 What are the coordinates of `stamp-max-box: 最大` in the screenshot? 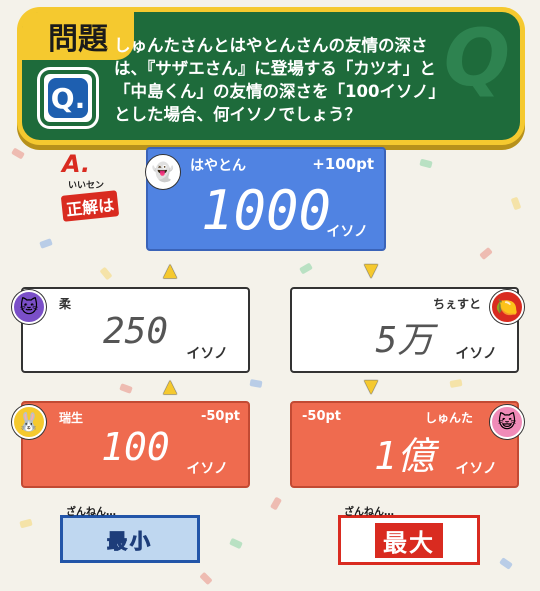 It's located at (409, 540).